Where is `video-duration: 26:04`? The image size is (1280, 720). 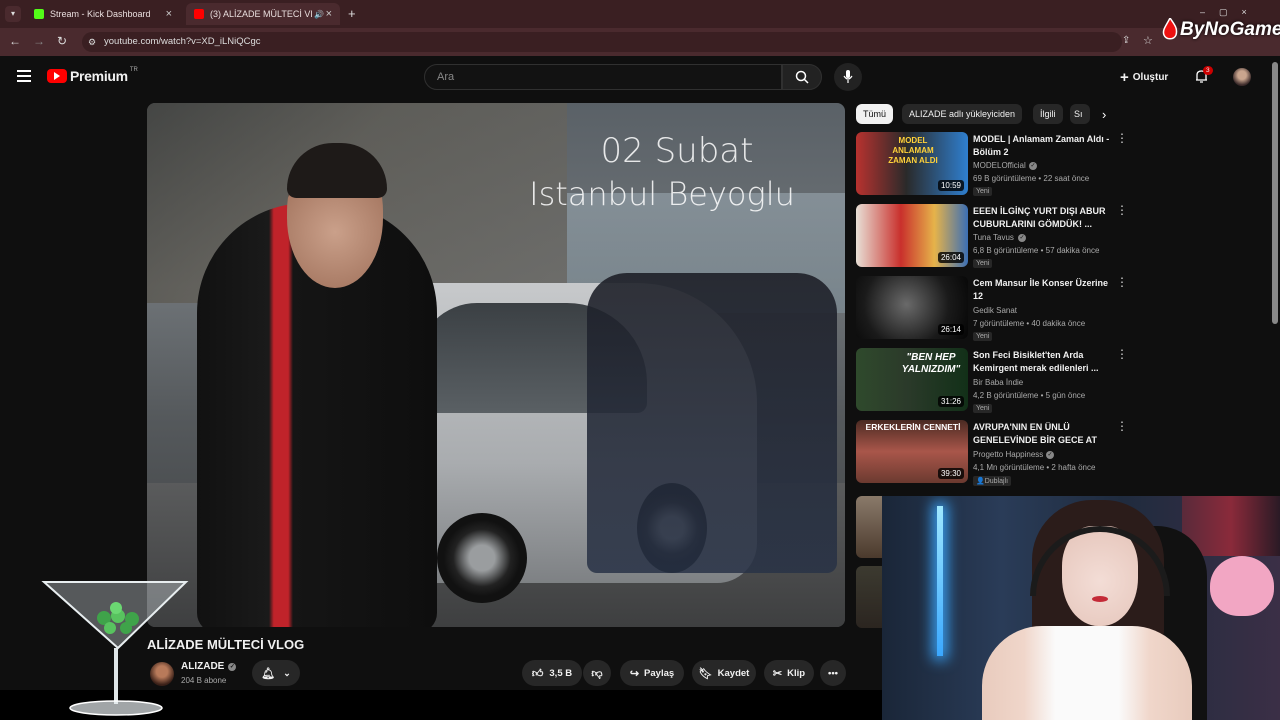 video-duration: 26:04 is located at coordinates (950, 257).